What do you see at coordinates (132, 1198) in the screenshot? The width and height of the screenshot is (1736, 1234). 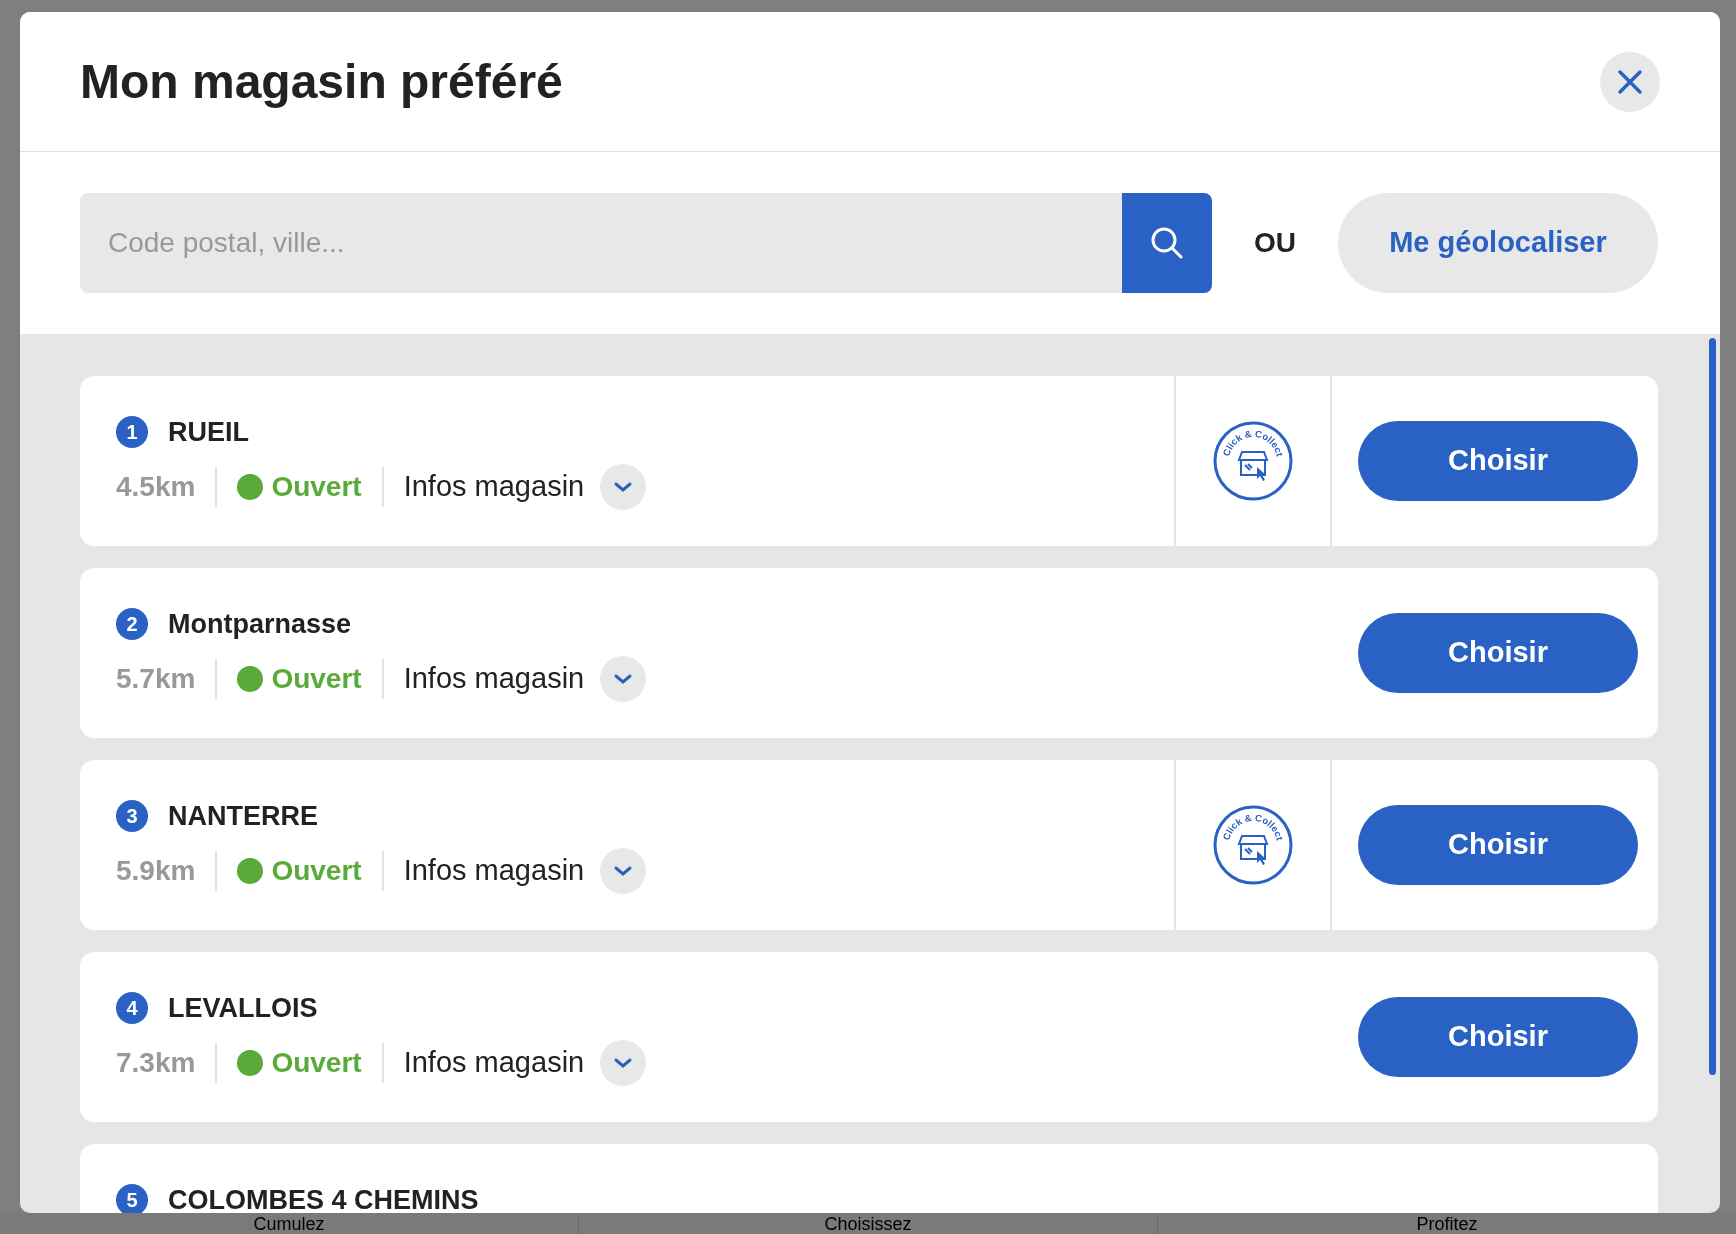 I see `store-number: 5` at bounding box center [132, 1198].